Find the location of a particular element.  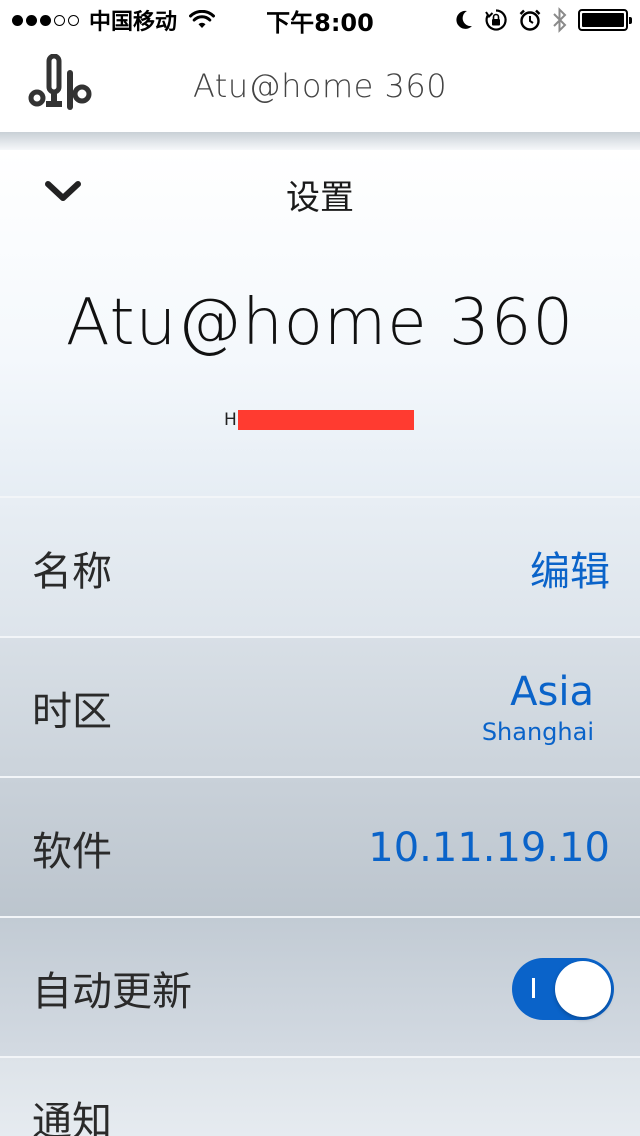

app-title: Atu@home 360 is located at coordinates (320, 86).